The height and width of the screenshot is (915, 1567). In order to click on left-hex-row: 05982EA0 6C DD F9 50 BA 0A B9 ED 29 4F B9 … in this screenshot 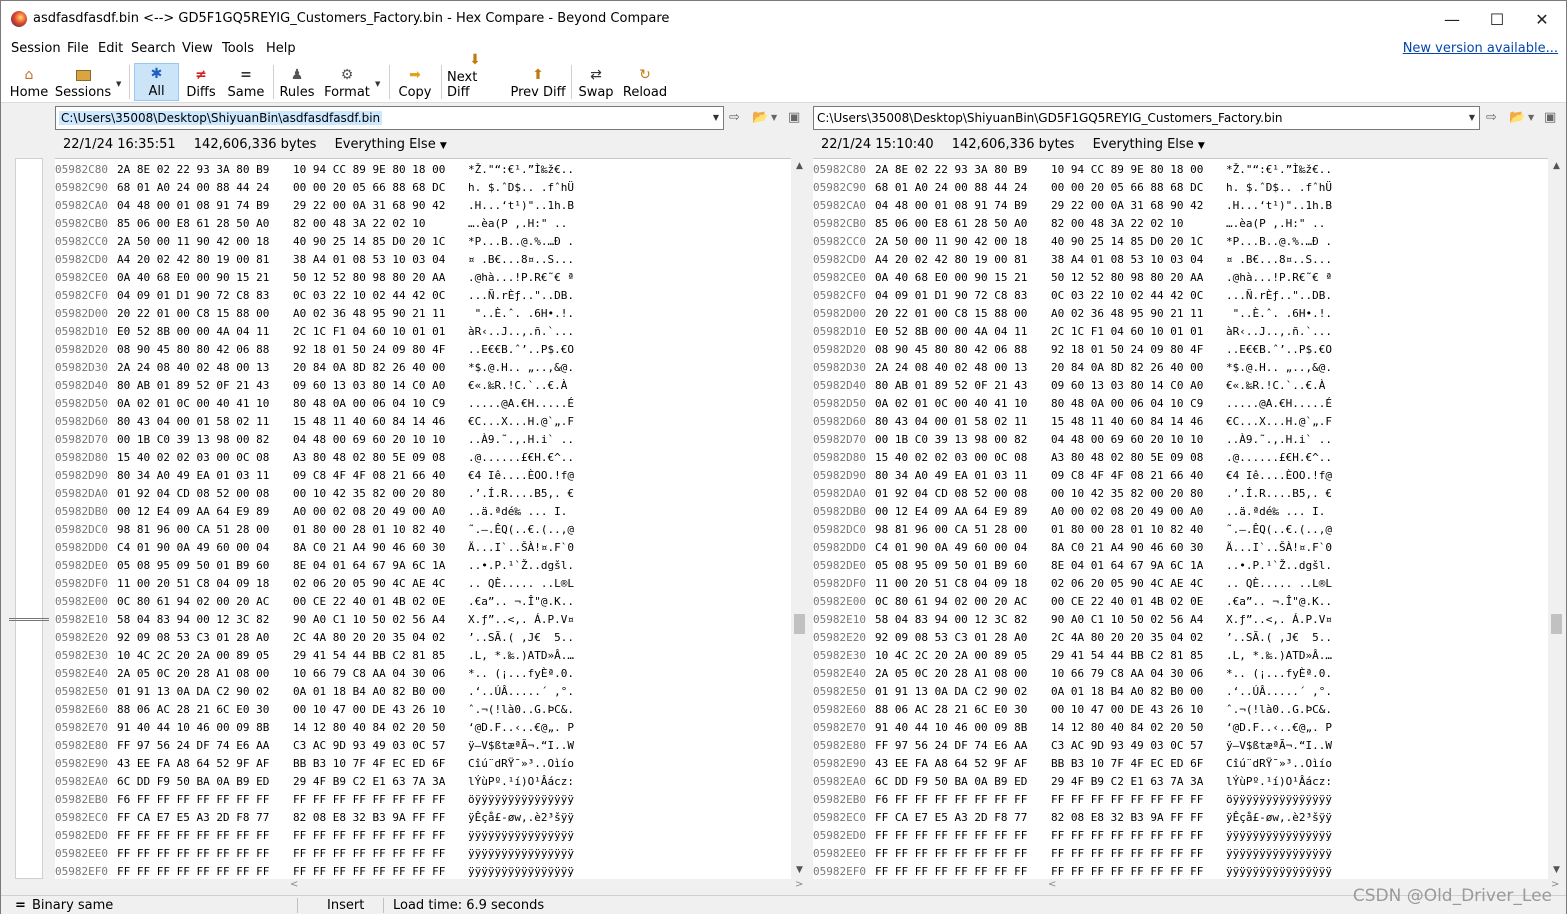, I will do `click(423, 782)`.